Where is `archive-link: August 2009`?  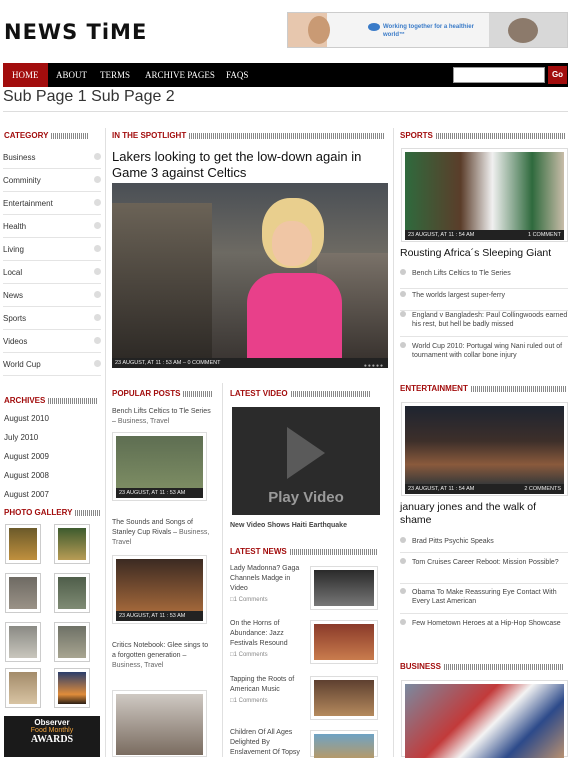 archive-link: August 2009 is located at coordinates (26, 456).